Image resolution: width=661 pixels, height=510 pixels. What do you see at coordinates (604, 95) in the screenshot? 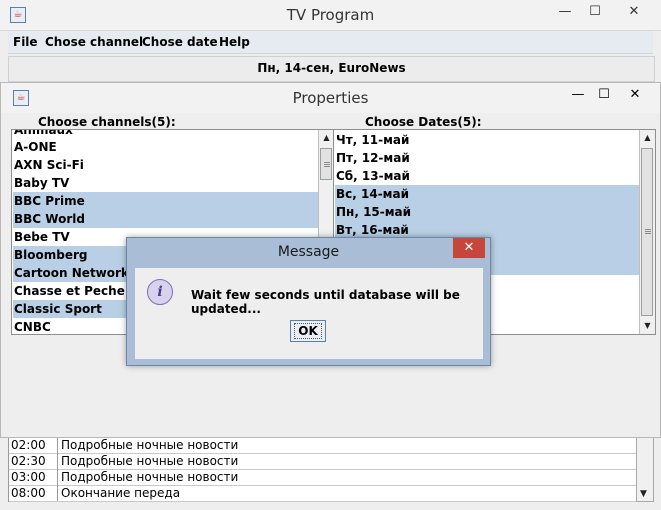
I see `properties-maximize-button: ☐` at bounding box center [604, 95].